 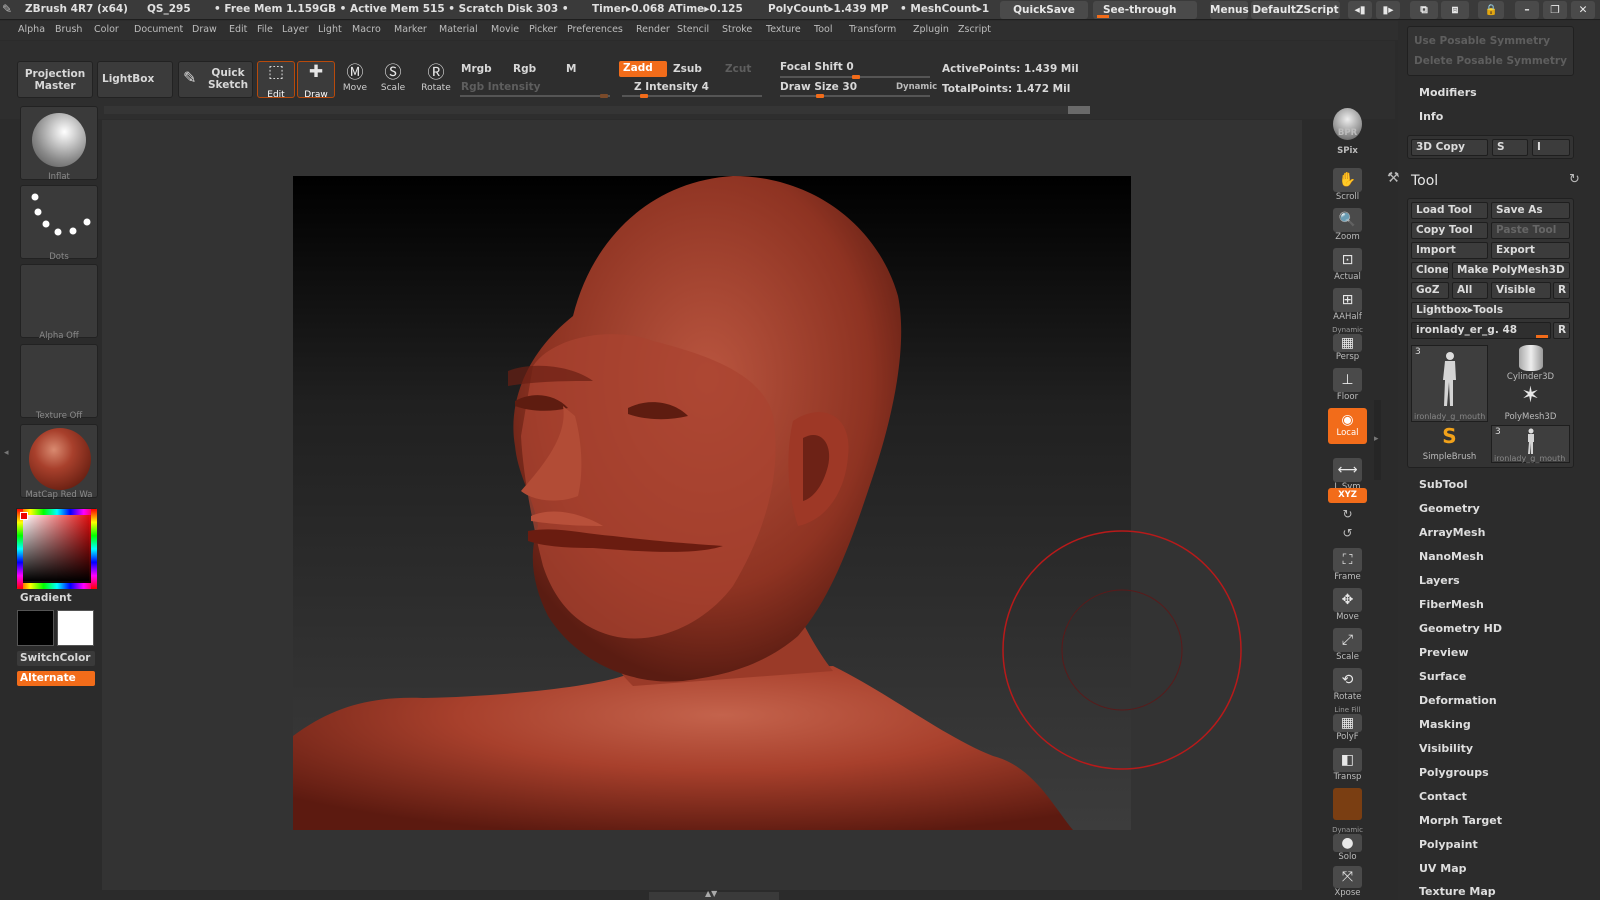 What do you see at coordinates (1443, 484) in the screenshot?
I see `subtool-section: SubTool` at bounding box center [1443, 484].